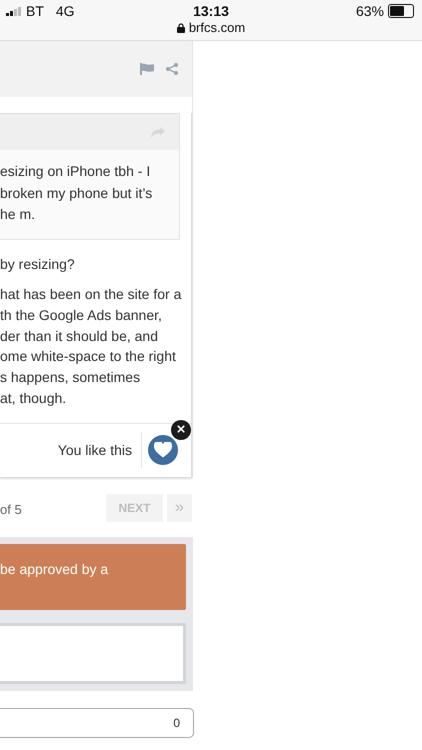  Describe the element at coordinates (401, 11) in the screenshot. I see `battery-icon` at that location.